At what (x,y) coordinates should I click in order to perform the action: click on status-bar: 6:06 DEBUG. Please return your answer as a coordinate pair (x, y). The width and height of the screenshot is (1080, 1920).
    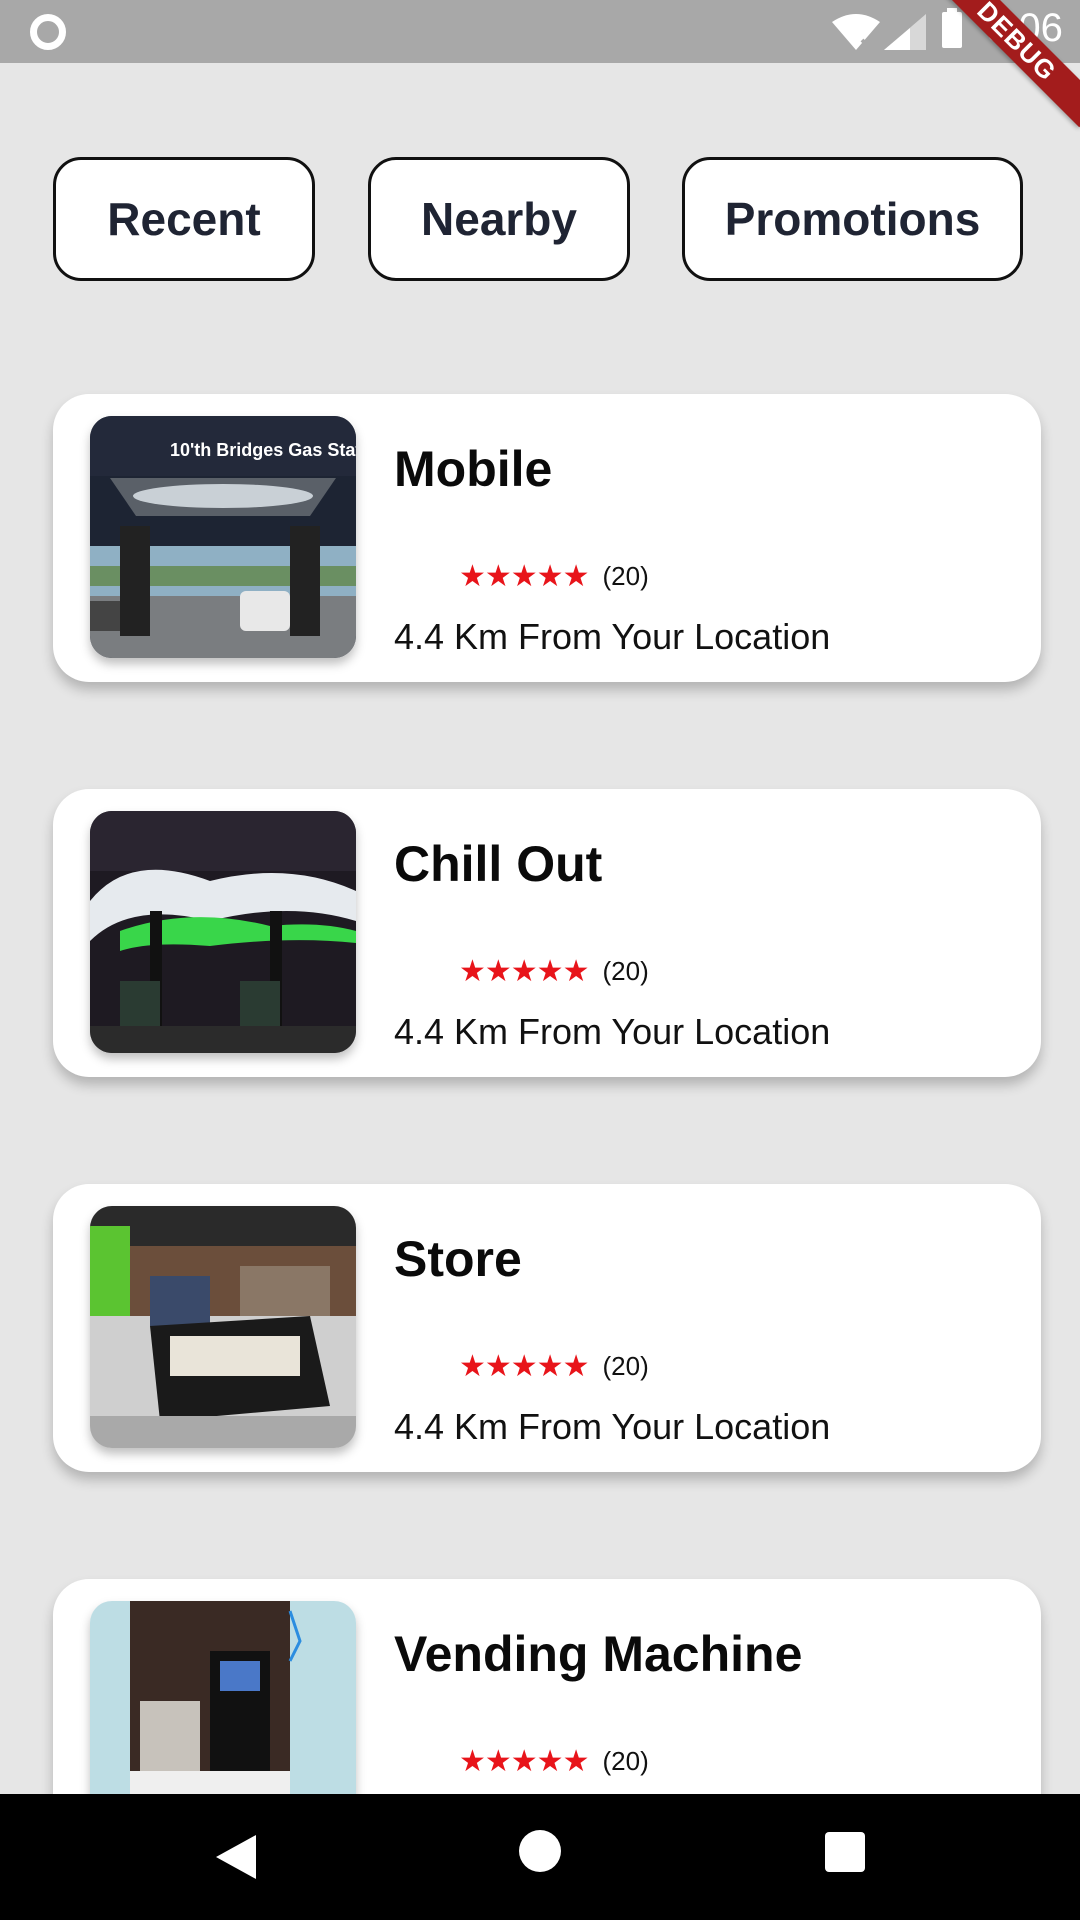
    Looking at the image, I should click on (540, 64).